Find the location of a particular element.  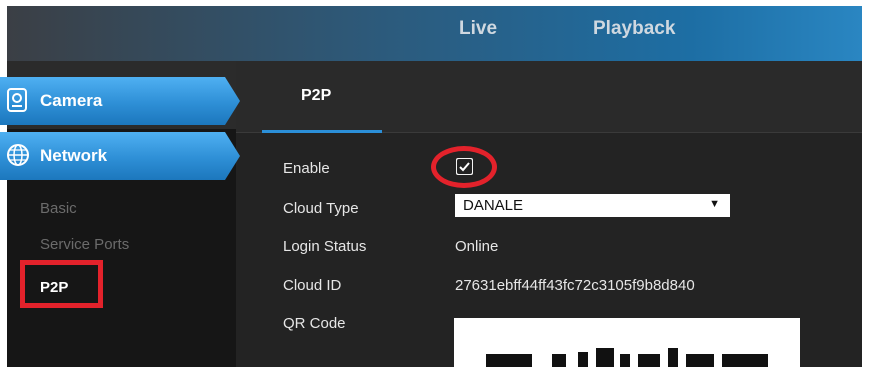

top-navigation-bar: Live Playback is located at coordinates (434, 33).